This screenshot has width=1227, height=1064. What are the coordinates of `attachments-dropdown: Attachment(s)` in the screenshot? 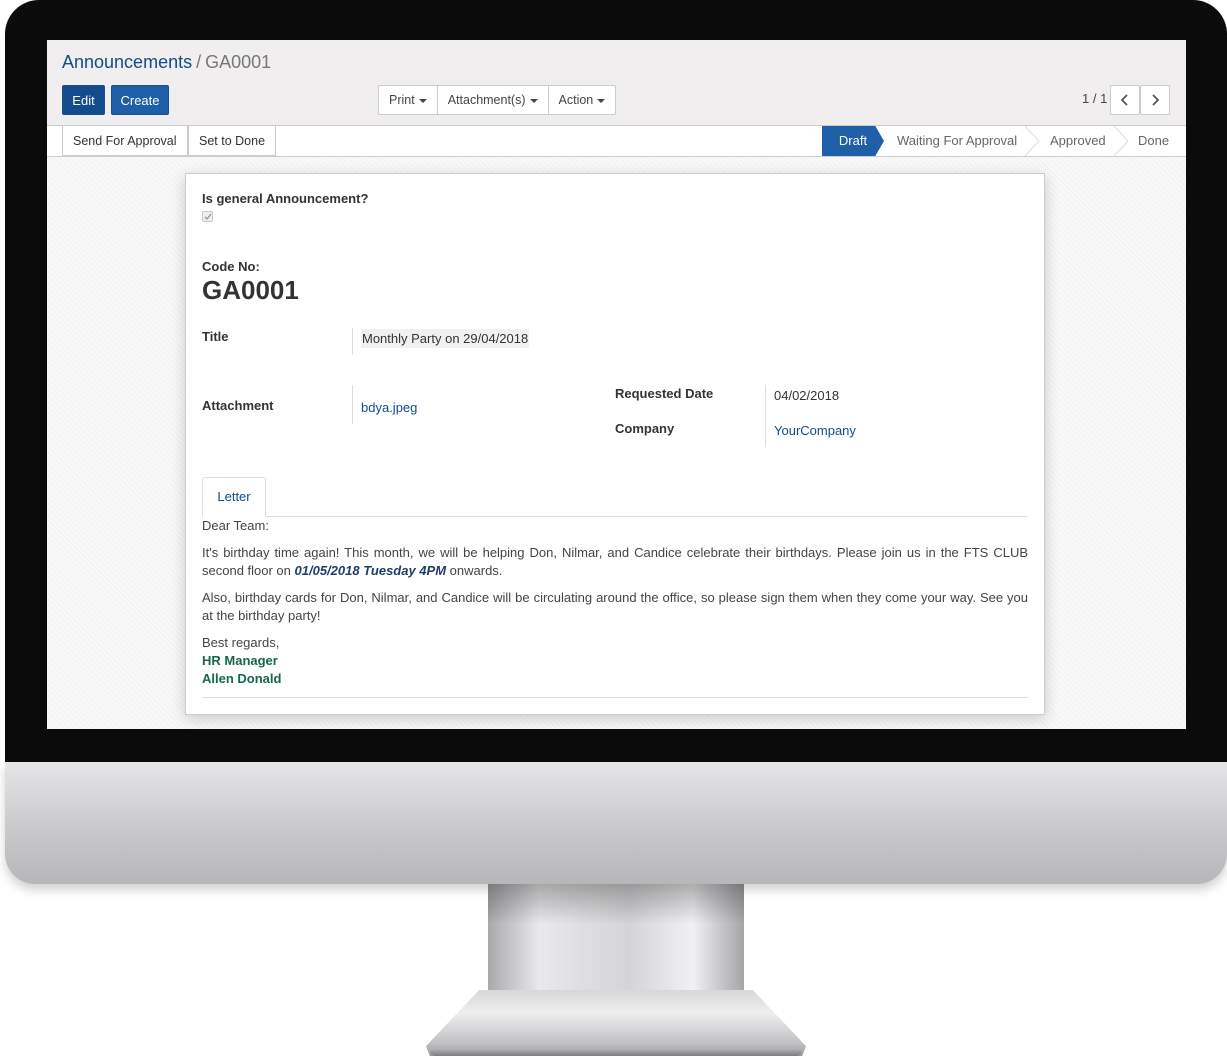 It's located at (493, 100).